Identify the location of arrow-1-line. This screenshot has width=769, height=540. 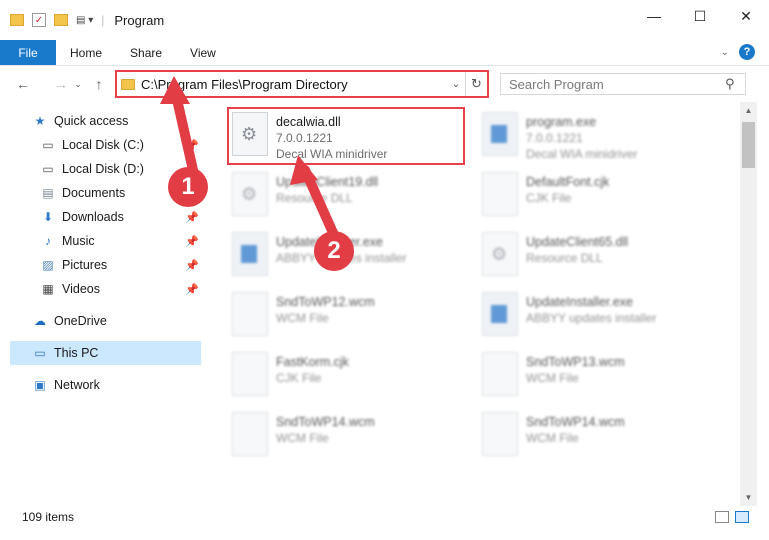
(184, 132).